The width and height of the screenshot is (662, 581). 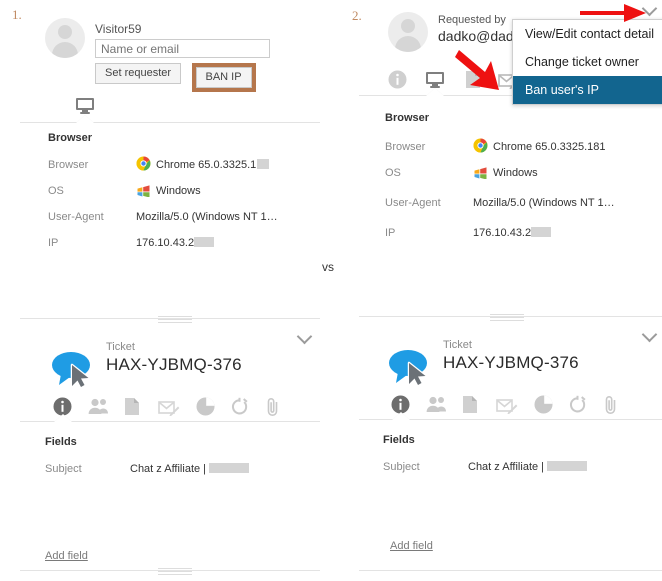 I want to click on bottom-divider, so click(x=510, y=570).